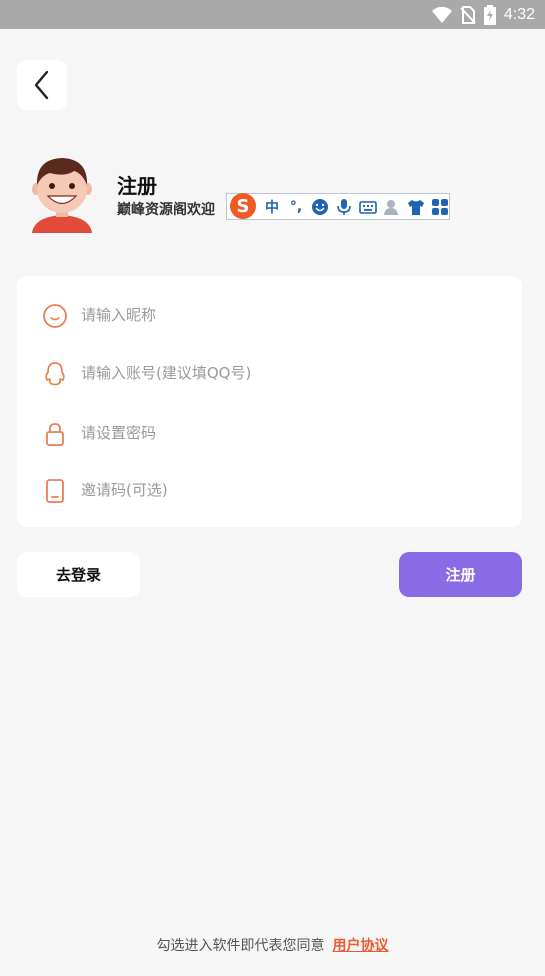 The height and width of the screenshot is (976, 545). What do you see at coordinates (62, 195) in the screenshot?
I see `avatar` at bounding box center [62, 195].